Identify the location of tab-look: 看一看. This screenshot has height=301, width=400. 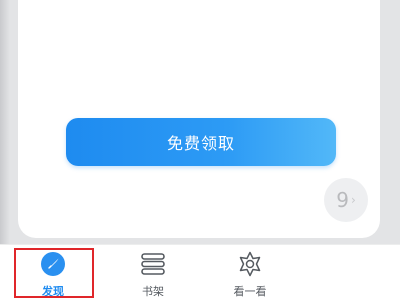
(250, 275).